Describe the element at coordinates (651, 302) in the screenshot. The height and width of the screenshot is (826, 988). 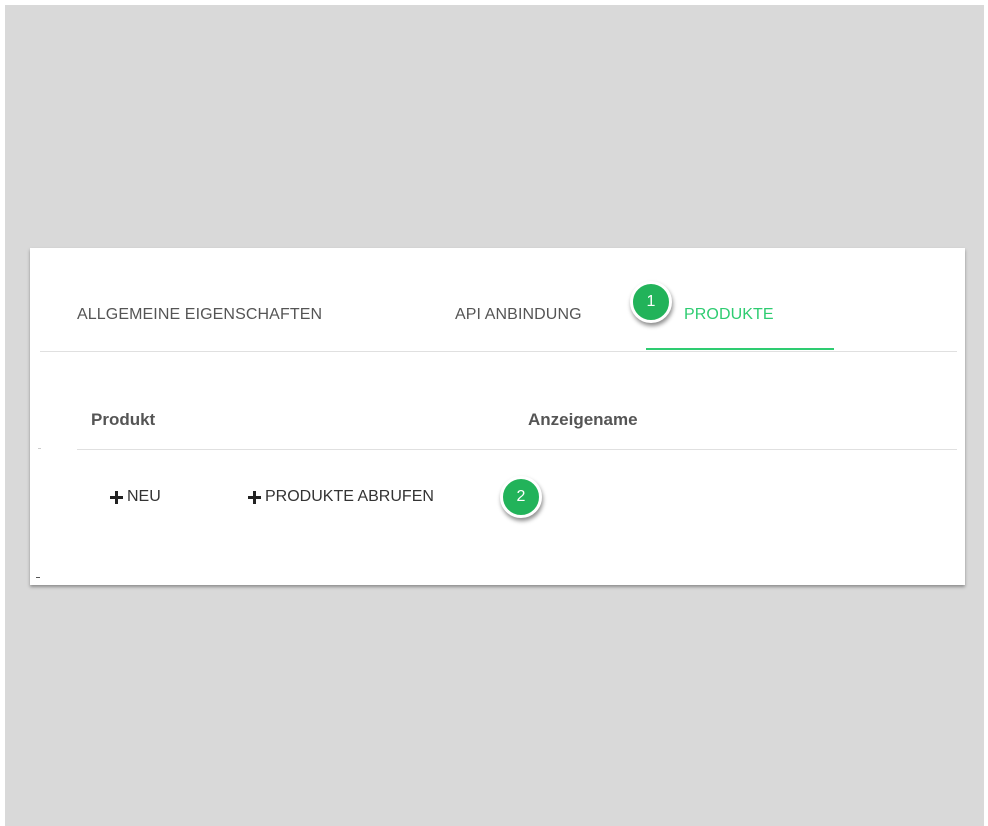
I see `callout-badge-1: 1` at that location.